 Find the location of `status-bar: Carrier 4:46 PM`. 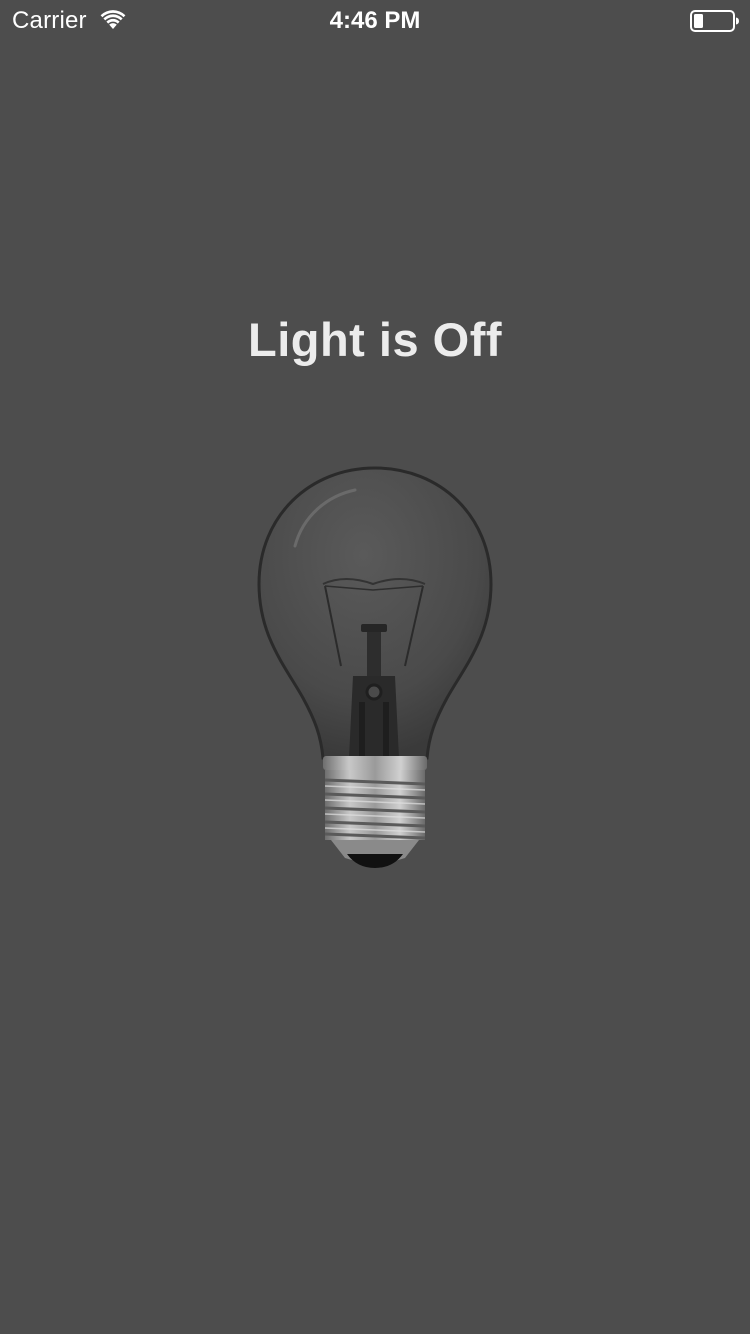

status-bar: Carrier 4:46 PM is located at coordinates (375, 20).